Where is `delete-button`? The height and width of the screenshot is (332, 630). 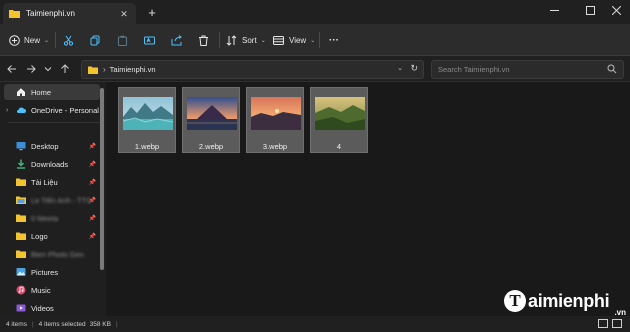
delete-button is located at coordinates (203, 40).